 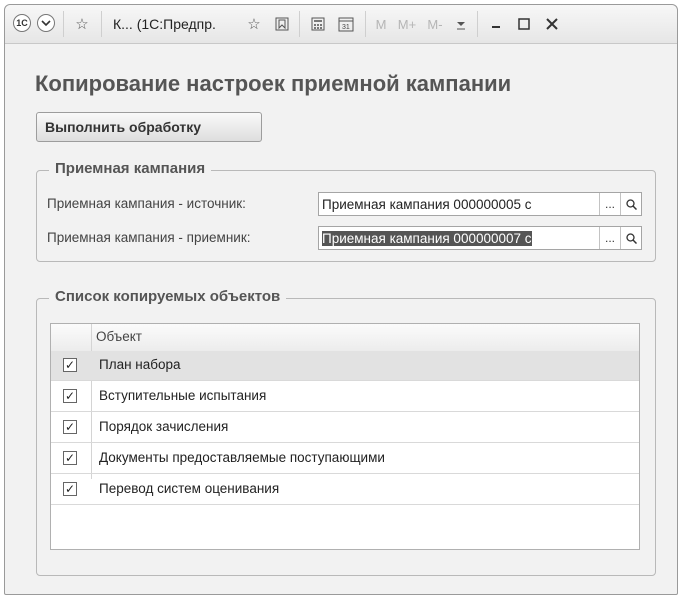 I want to click on memory-button: M, so click(x=381, y=24).